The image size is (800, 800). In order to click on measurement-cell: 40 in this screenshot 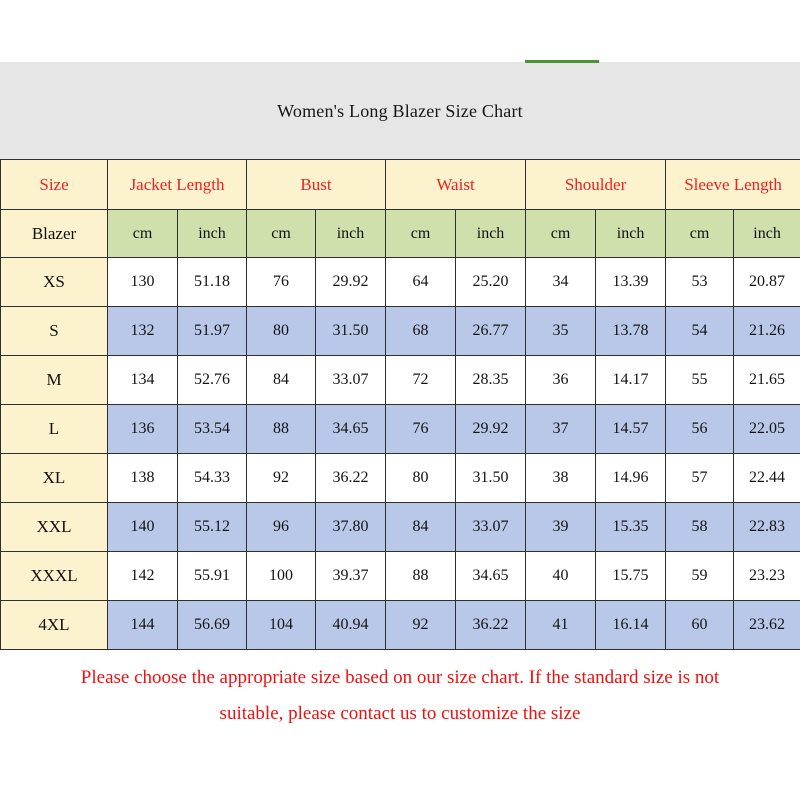, I will do `click(561, 576)`.